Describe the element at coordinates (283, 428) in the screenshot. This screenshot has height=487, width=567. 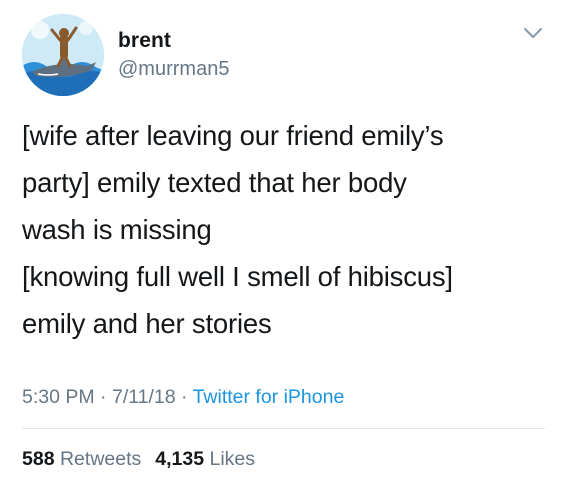
I see `divider` at that location.